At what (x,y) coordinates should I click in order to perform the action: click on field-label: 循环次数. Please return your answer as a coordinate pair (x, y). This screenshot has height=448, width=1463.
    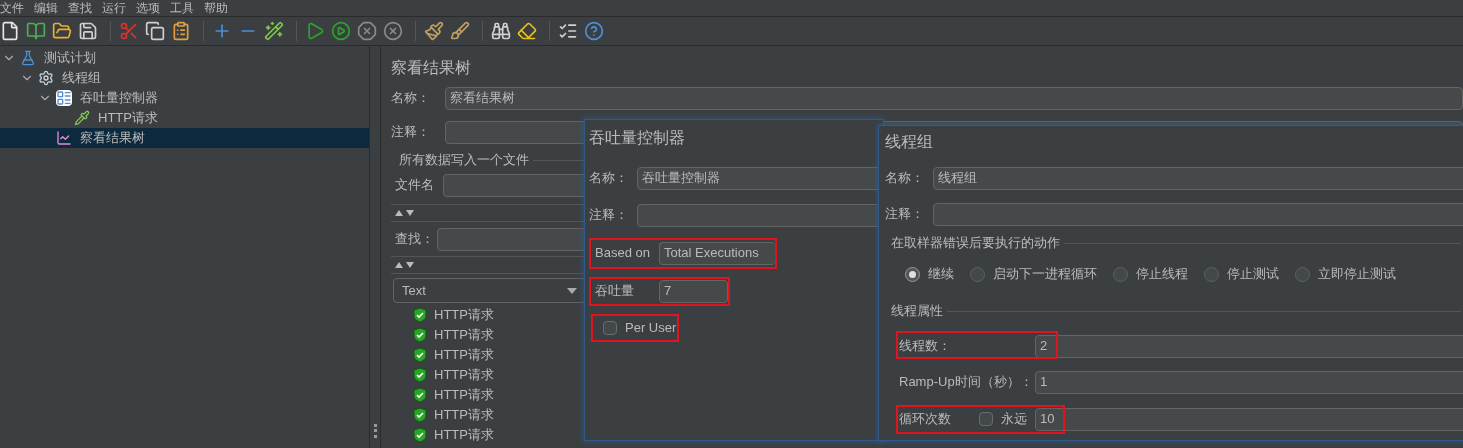
    Looking at the image, I should click on (925, 419).